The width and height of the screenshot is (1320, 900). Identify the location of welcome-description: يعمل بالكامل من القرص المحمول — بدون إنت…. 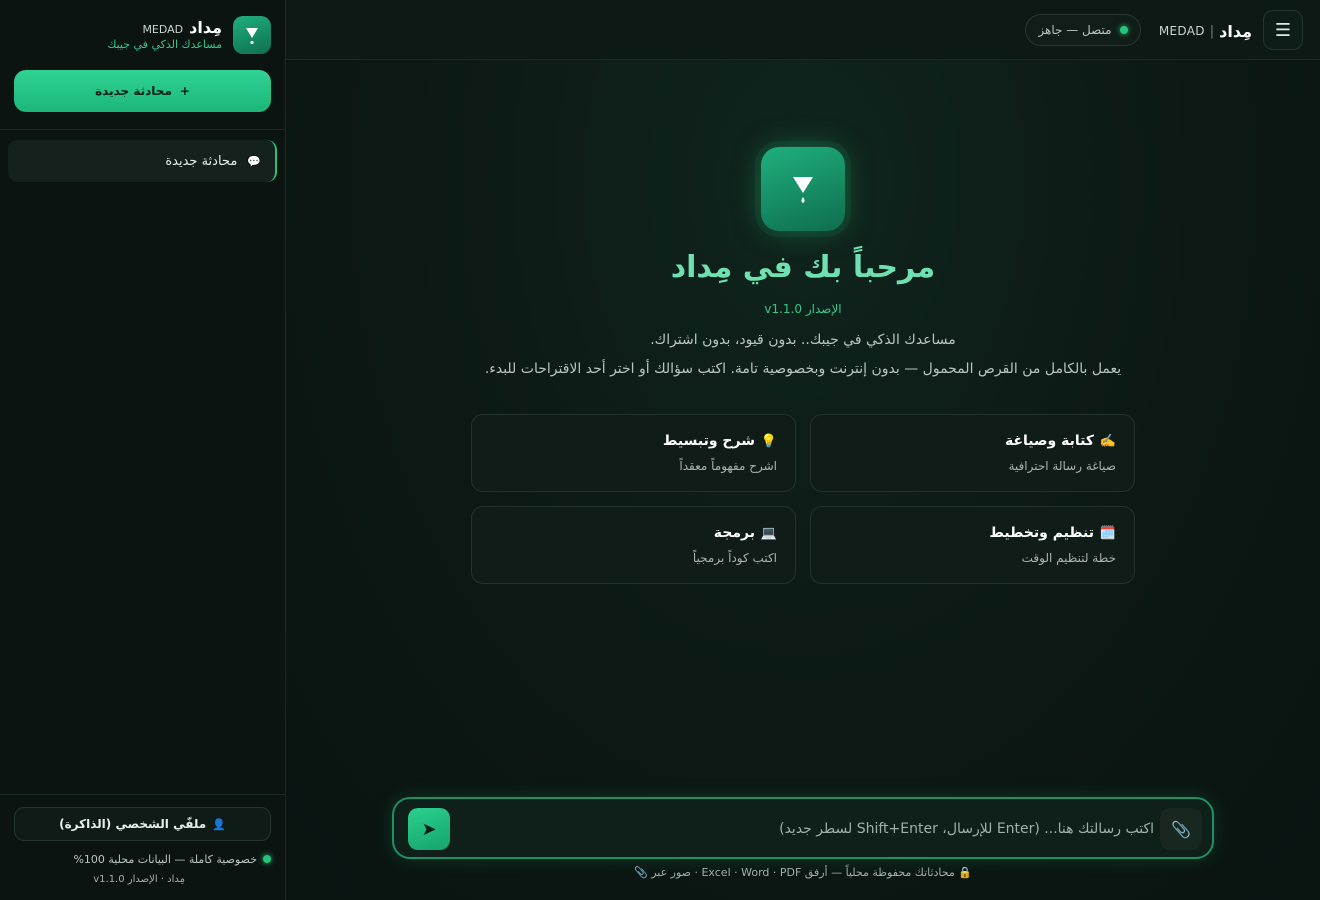
(803, 369).